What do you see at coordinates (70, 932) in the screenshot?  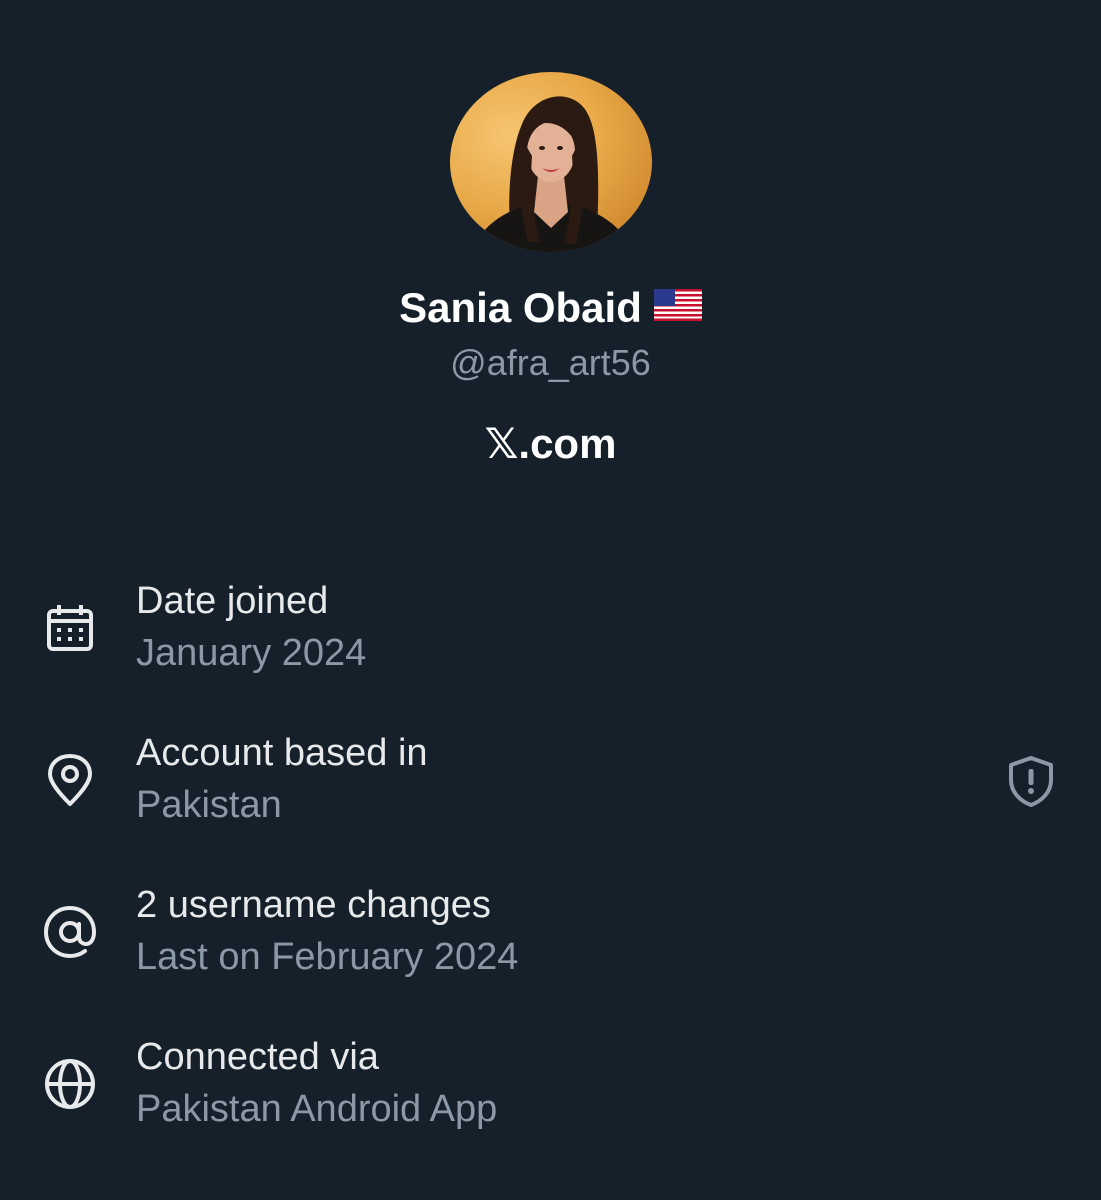 I see `at-sign-icon` at bounding box center [70, 932].